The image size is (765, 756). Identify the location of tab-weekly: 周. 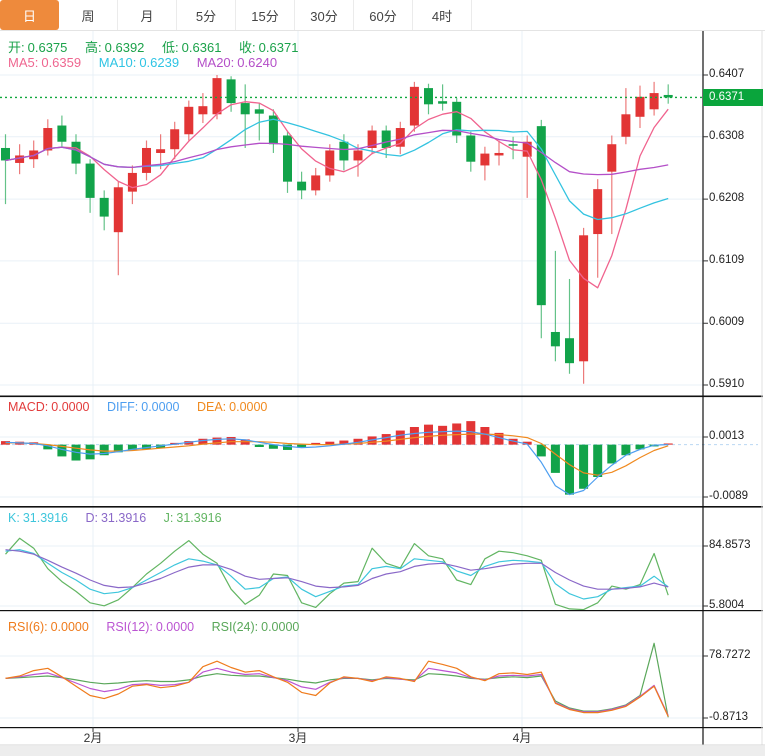
(88, 15).